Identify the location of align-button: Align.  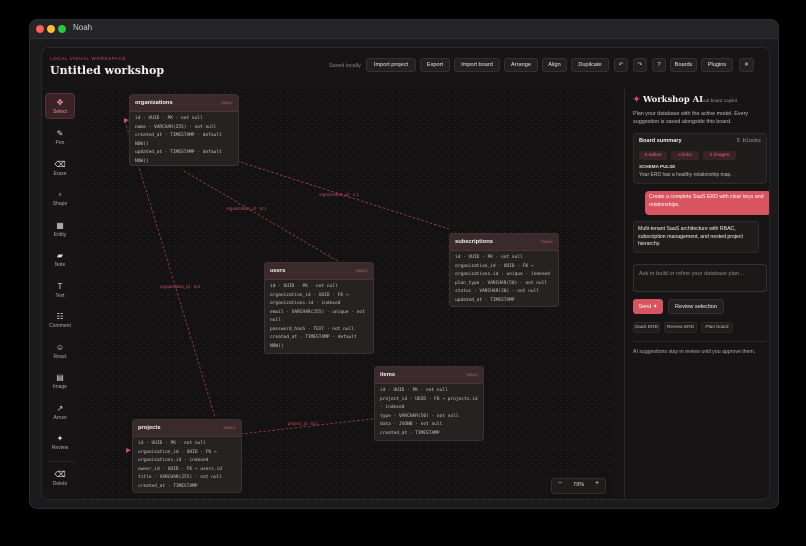
(554, 65).